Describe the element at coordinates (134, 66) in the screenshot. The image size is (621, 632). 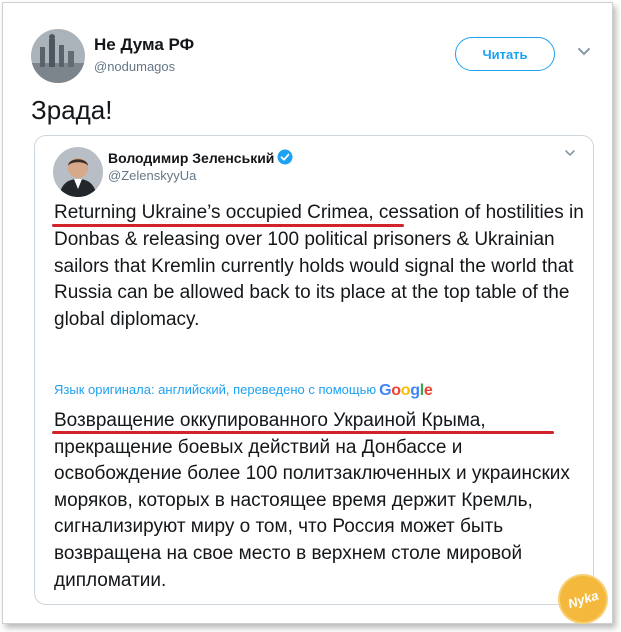
I see `user-handle: @nodumagos` at that location.